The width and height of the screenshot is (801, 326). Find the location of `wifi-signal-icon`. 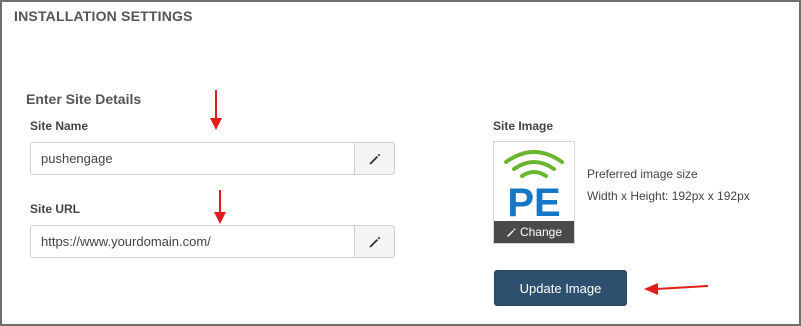

wifi-signal-icon is located at coordinates (534, 164).